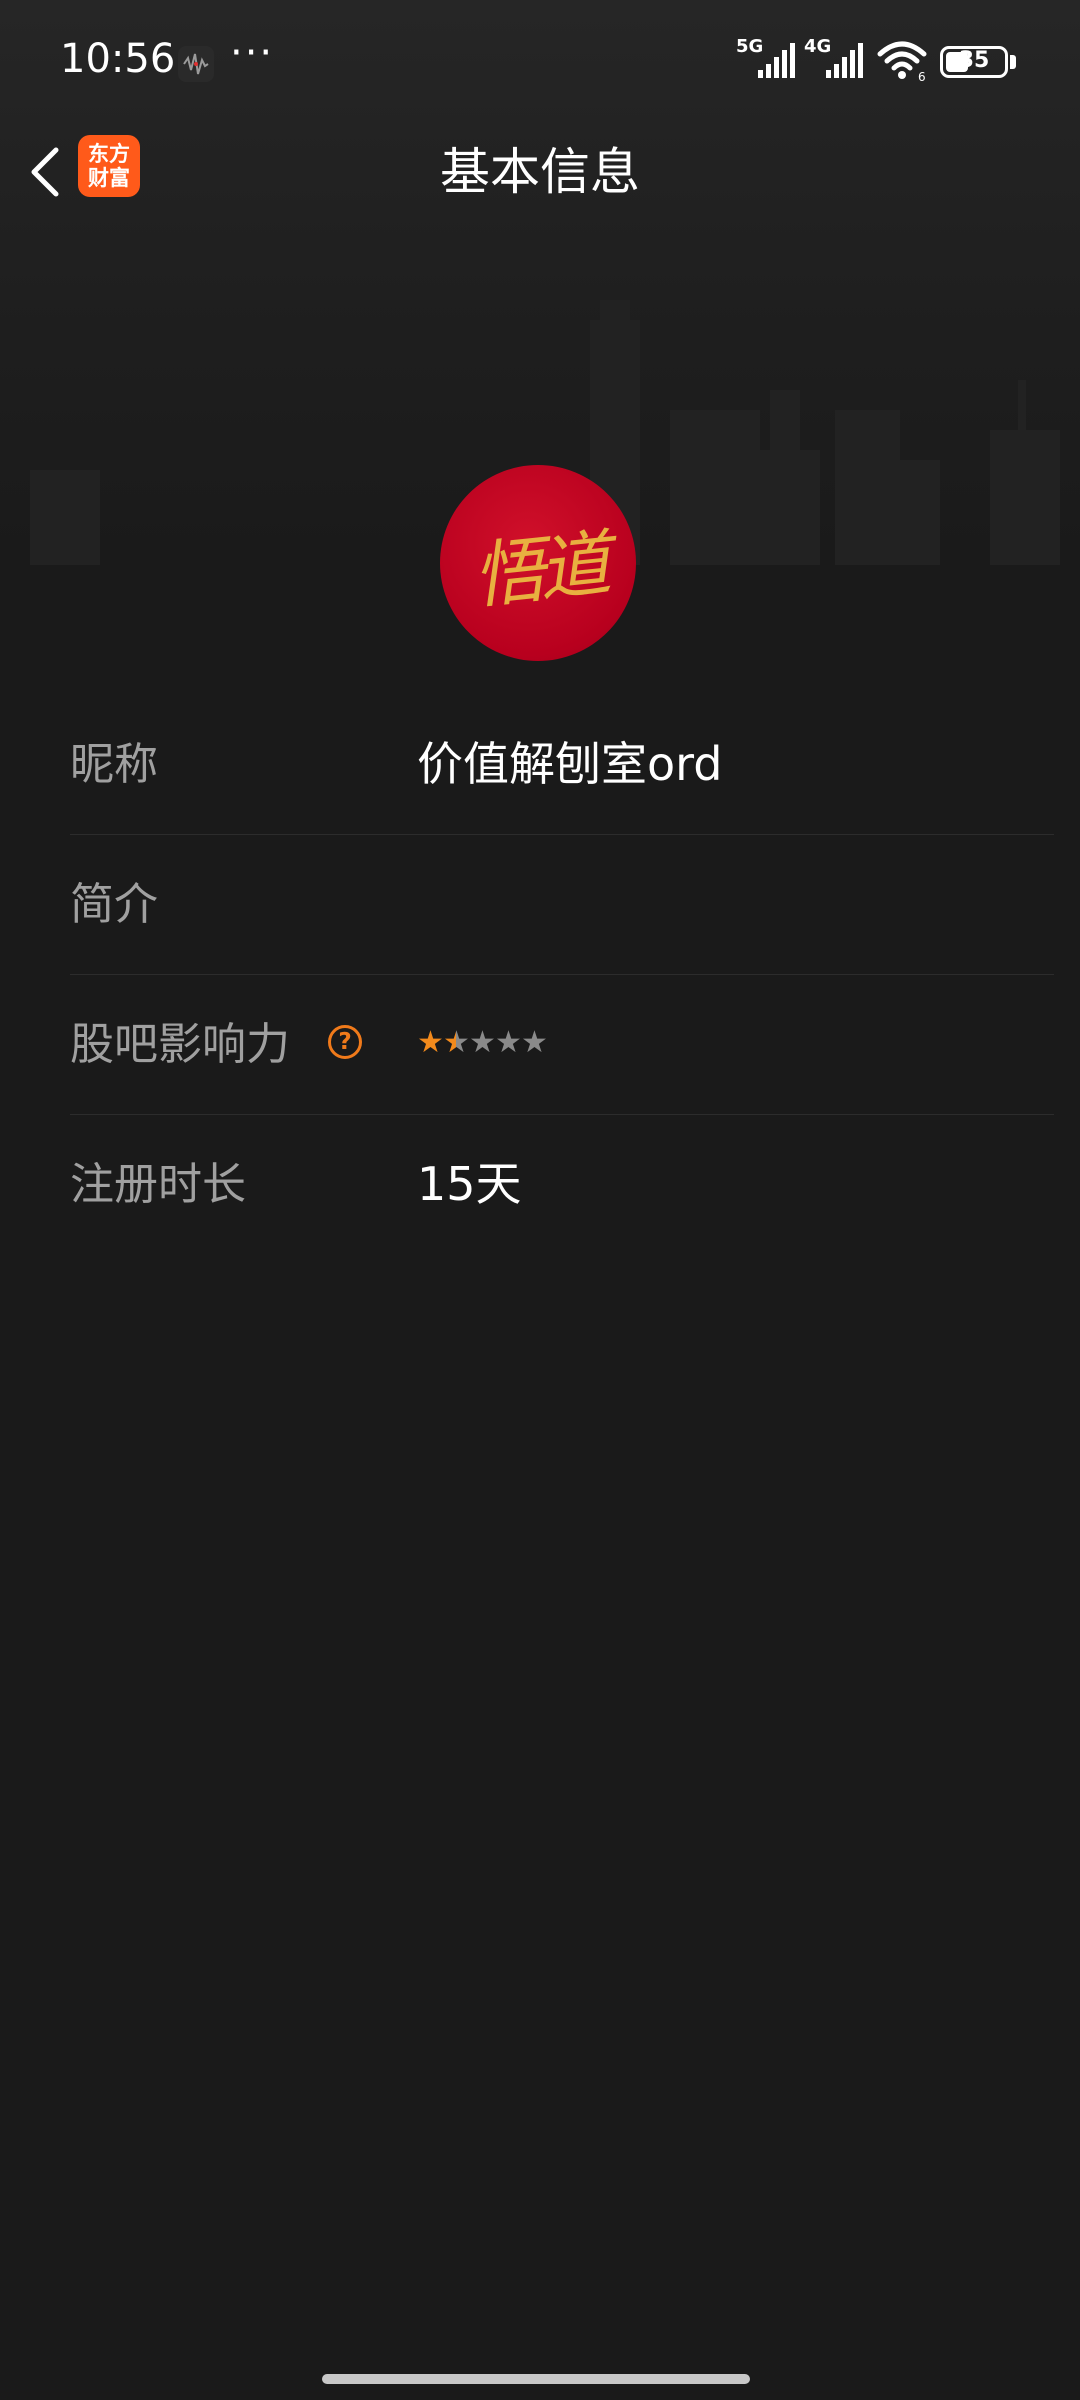 The image size is (1080, 2400). Describe the element at coordinates (252, 53) in the screenshot. I see `more-notifications-icon: ···` at that location.